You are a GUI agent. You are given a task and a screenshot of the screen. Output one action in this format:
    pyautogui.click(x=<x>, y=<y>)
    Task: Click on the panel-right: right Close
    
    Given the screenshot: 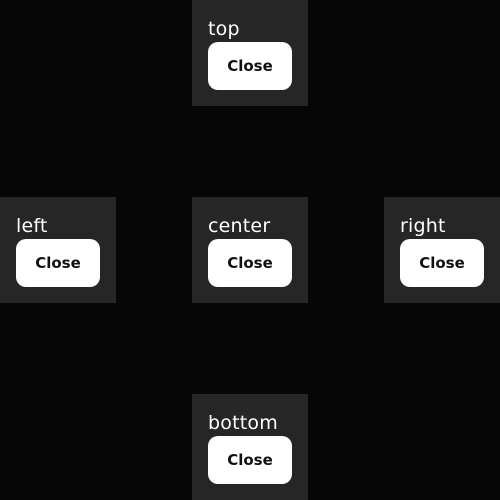 What is the action you would take?
    pyautogui.click(x=442, y=250)
    